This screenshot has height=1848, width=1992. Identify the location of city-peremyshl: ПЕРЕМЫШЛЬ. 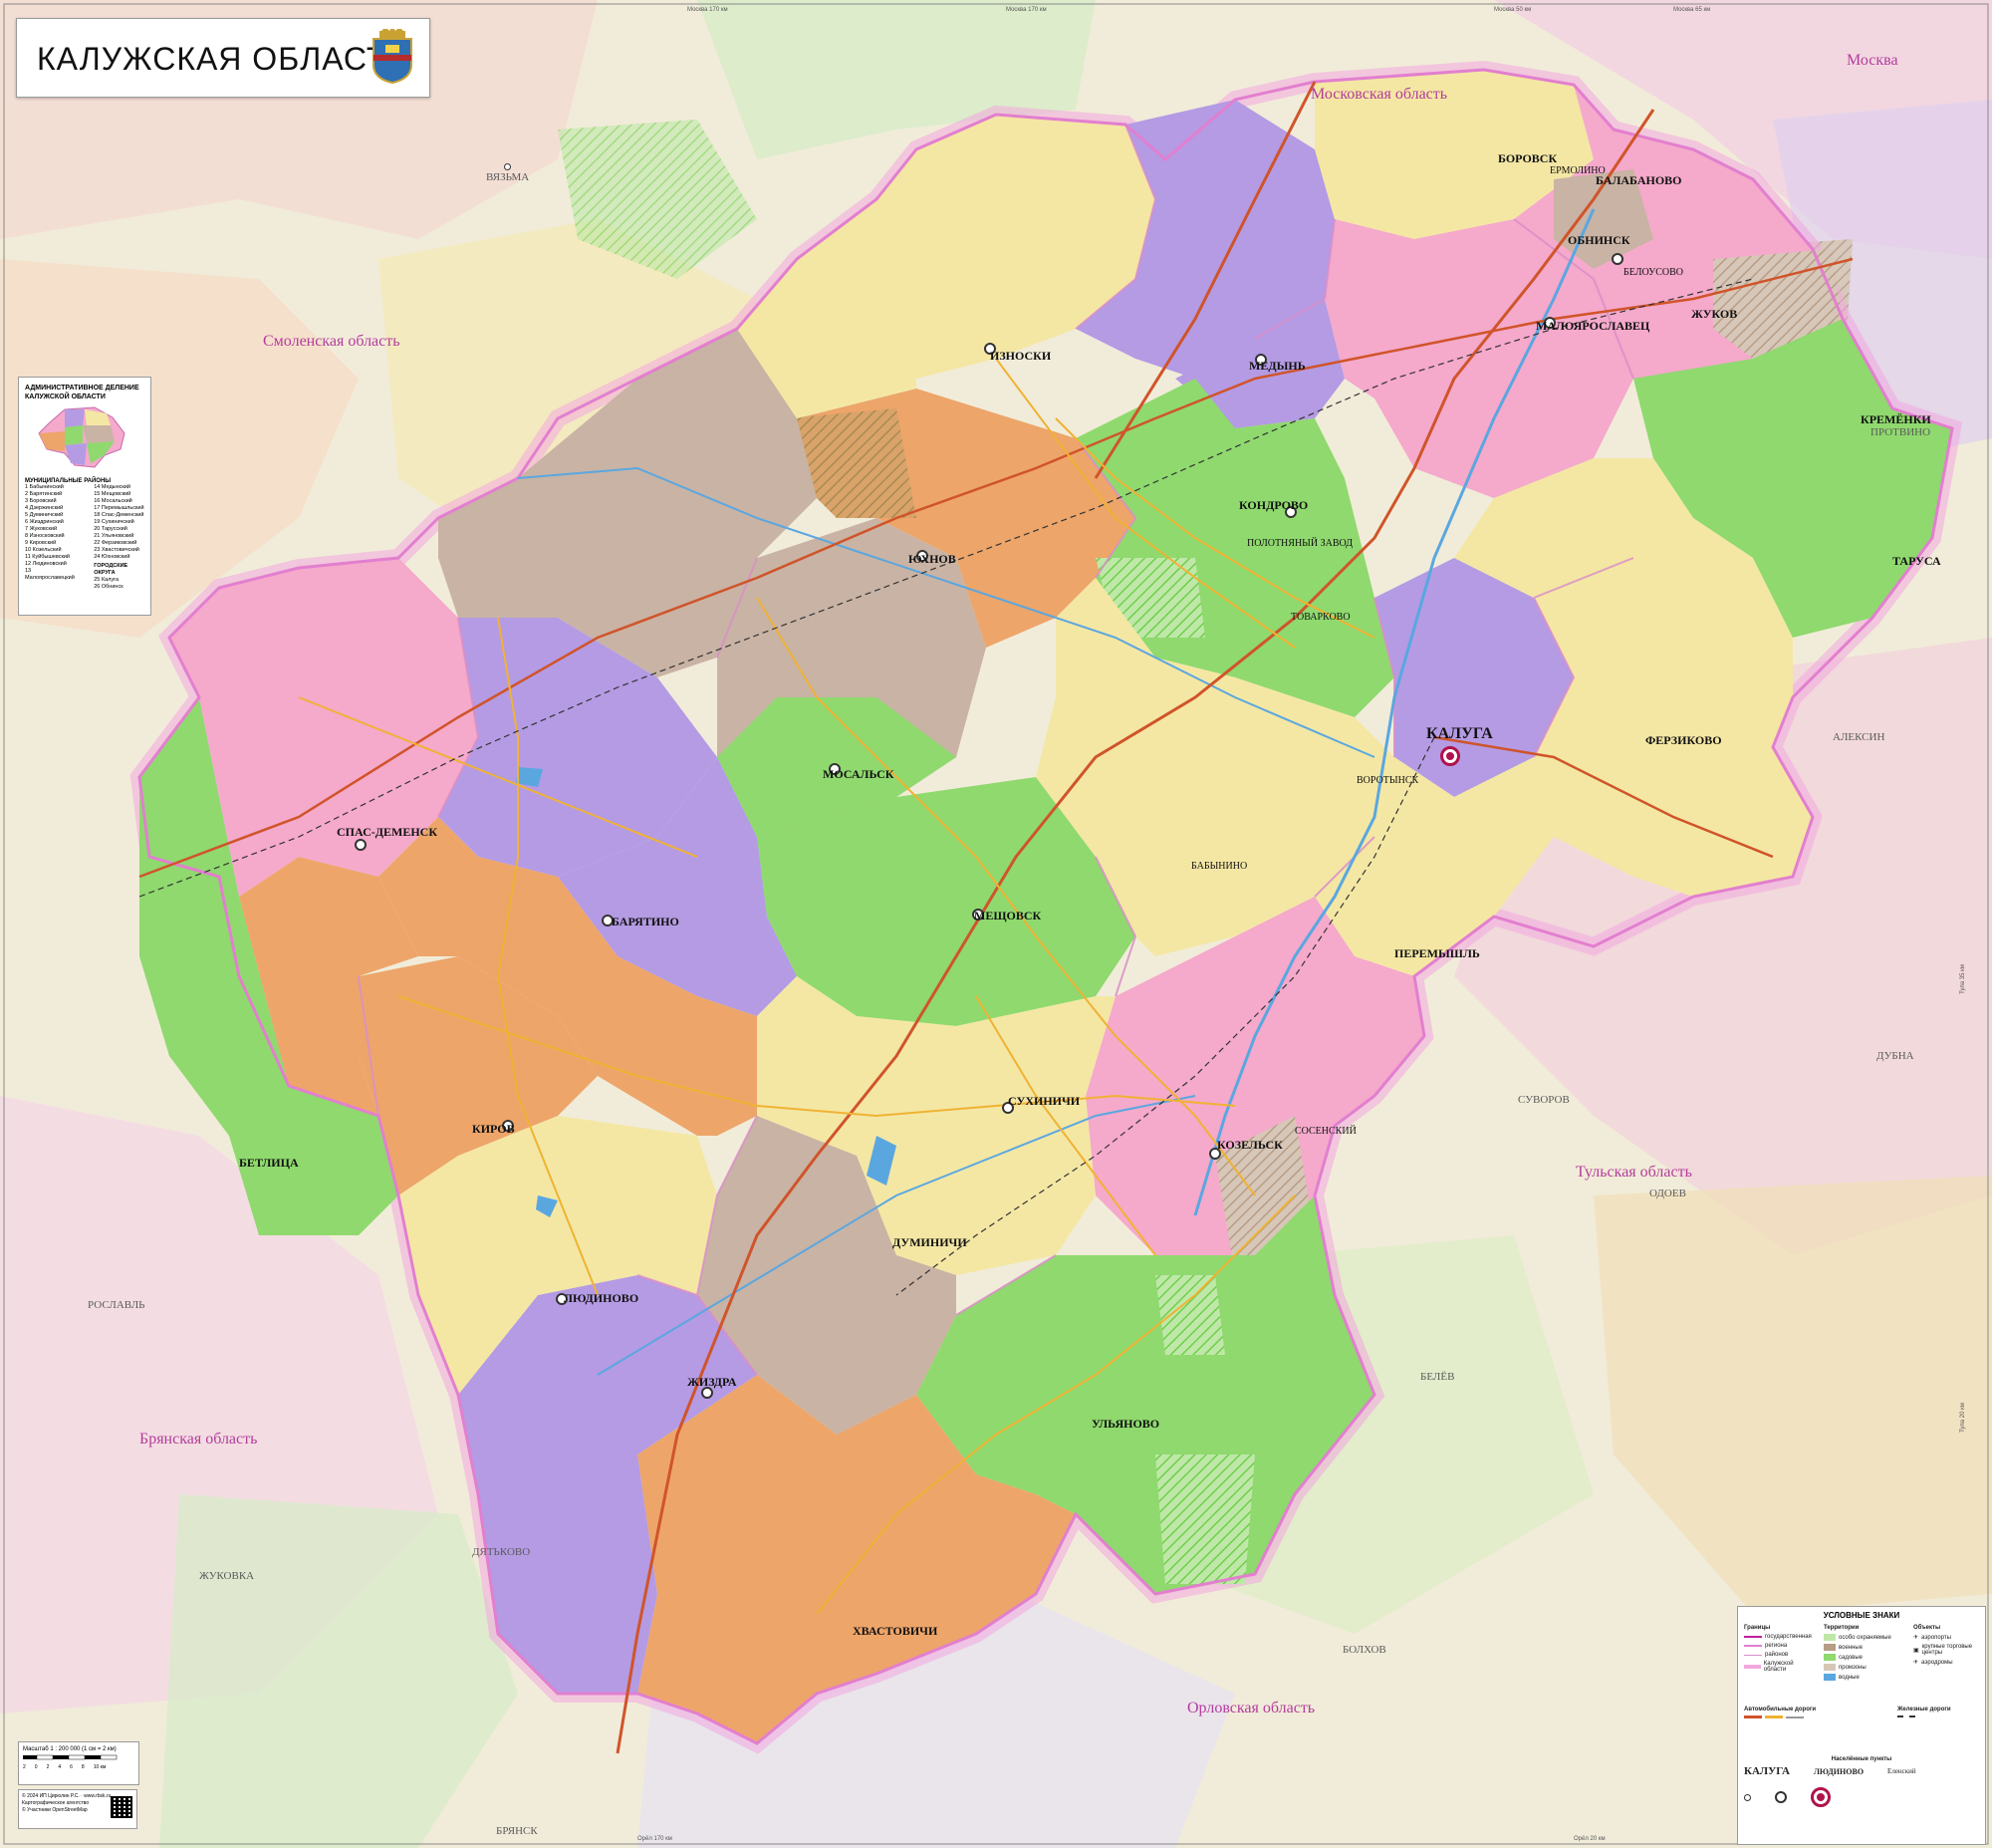
(1437, 954).